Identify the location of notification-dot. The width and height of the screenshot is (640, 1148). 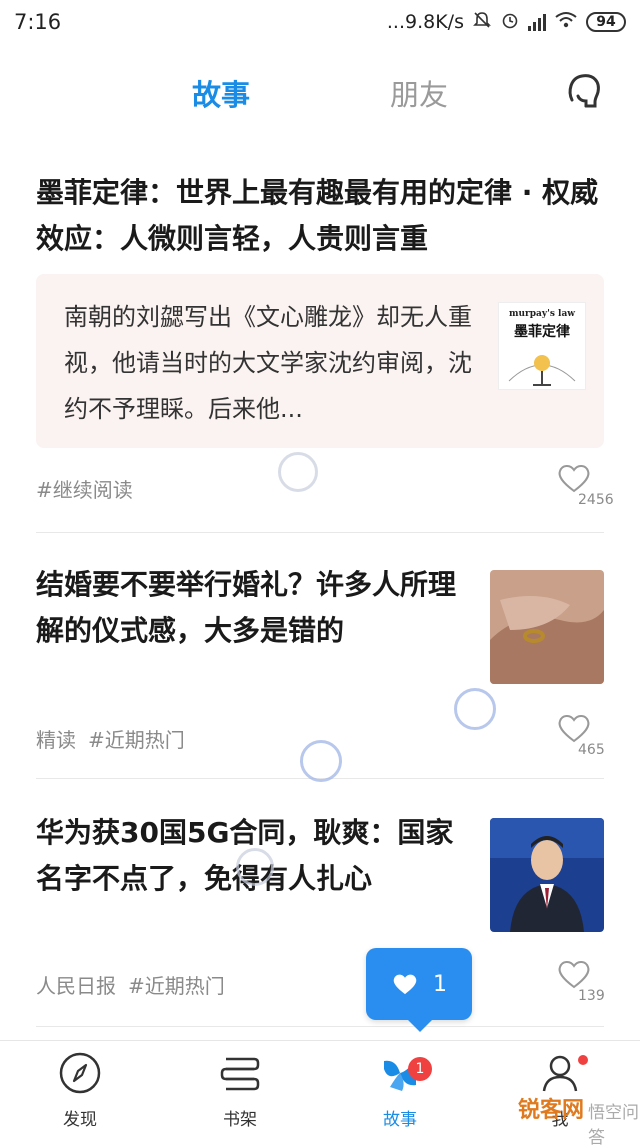
(583, 1060).